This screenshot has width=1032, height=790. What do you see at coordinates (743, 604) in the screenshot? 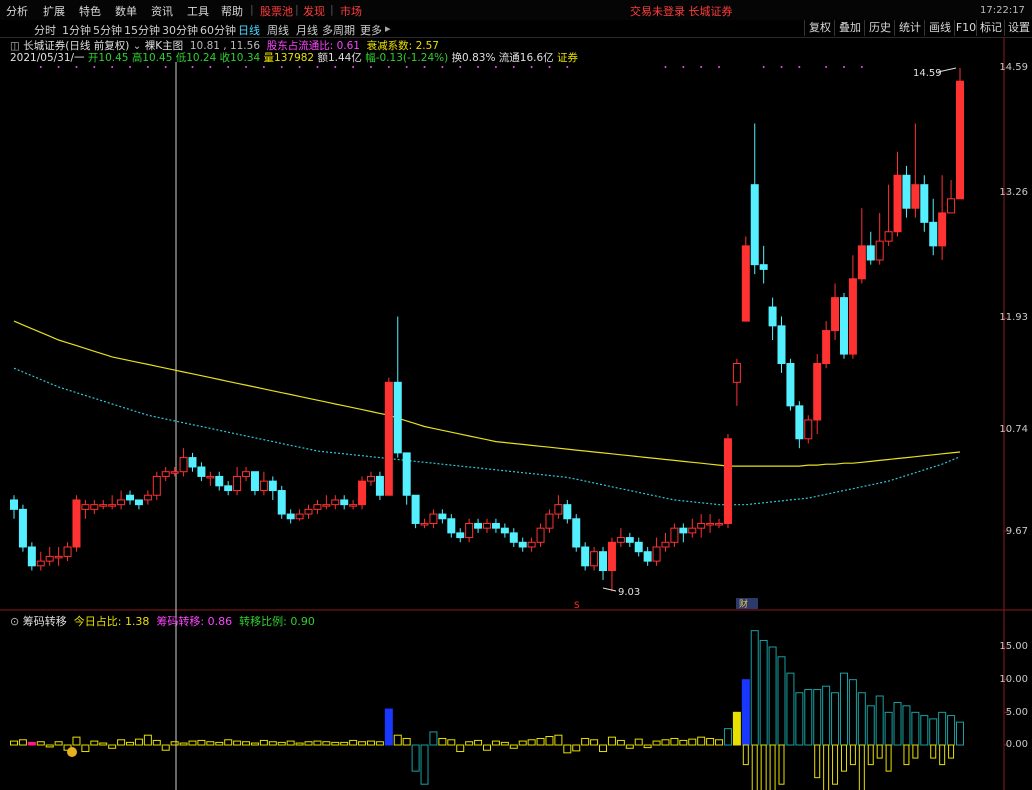
I see `finance-marker: 财` at bounding box center [743, 604].